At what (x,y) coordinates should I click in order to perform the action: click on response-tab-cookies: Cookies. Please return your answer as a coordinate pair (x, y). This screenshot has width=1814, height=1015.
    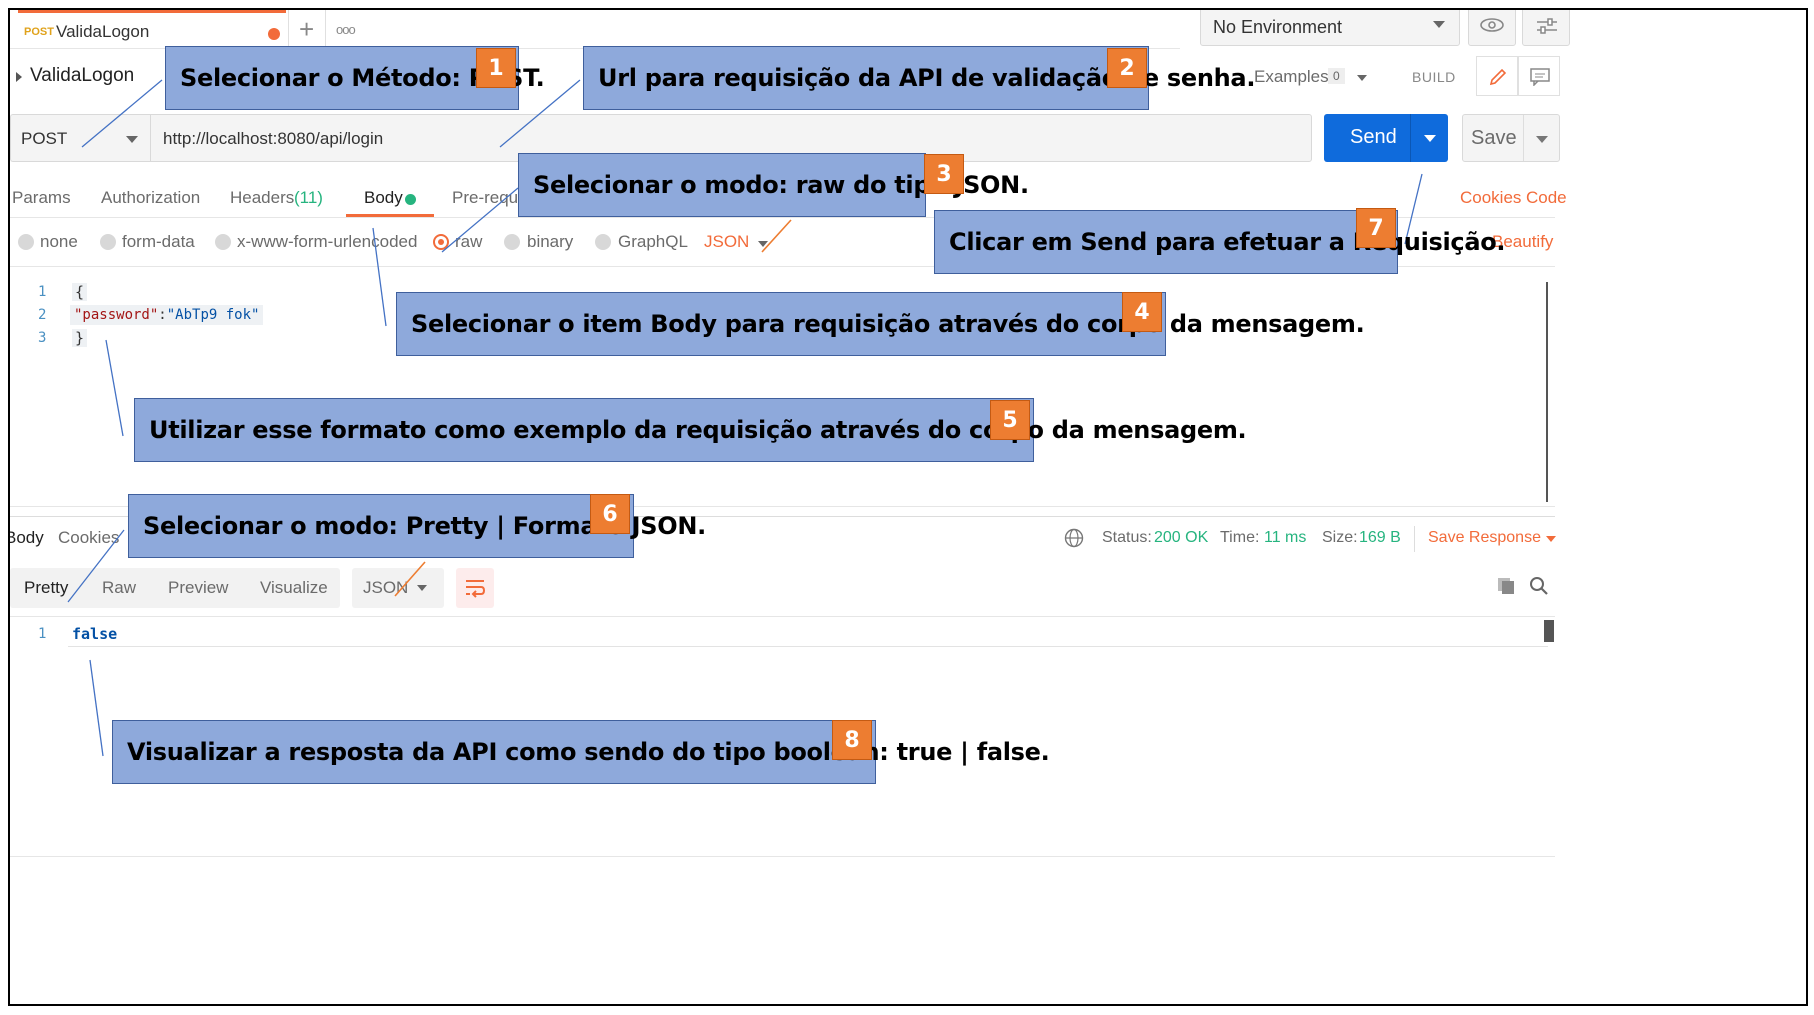
    Looking at the image, I should click on (88, 538).